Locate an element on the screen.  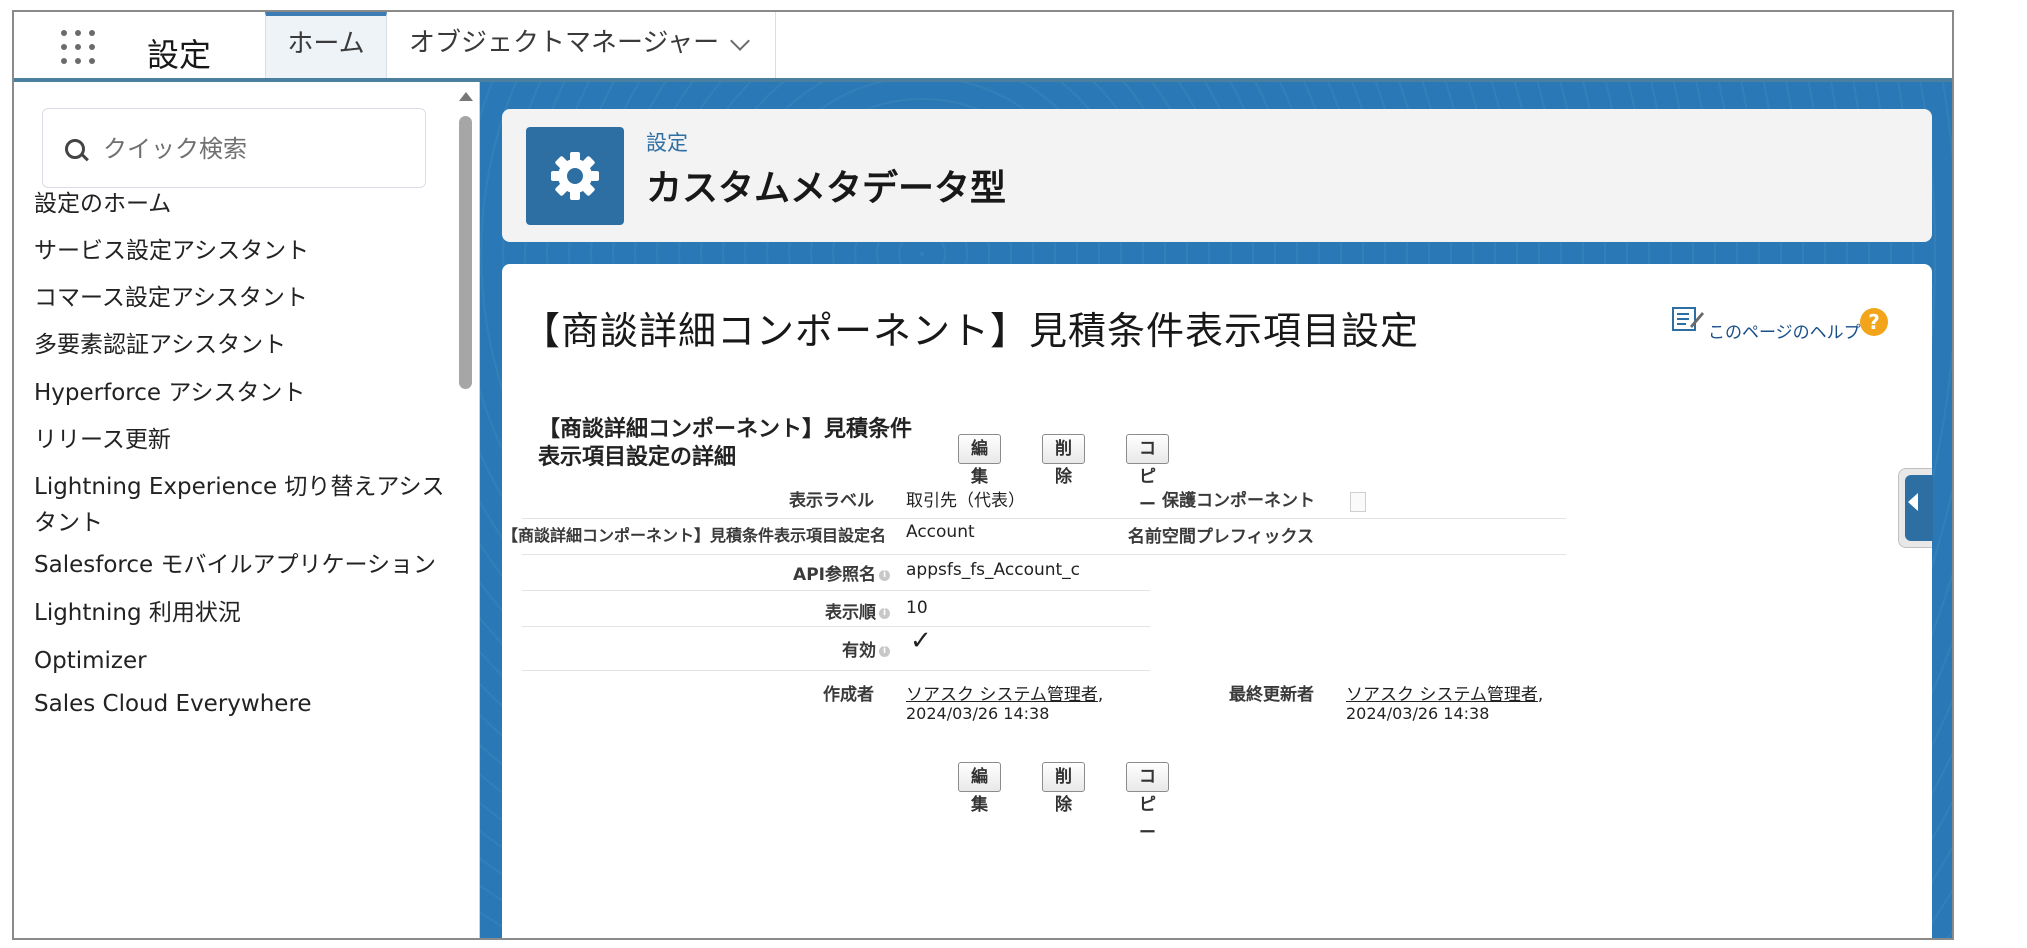
record-name-value: Account is located at coordinates (940, 532).